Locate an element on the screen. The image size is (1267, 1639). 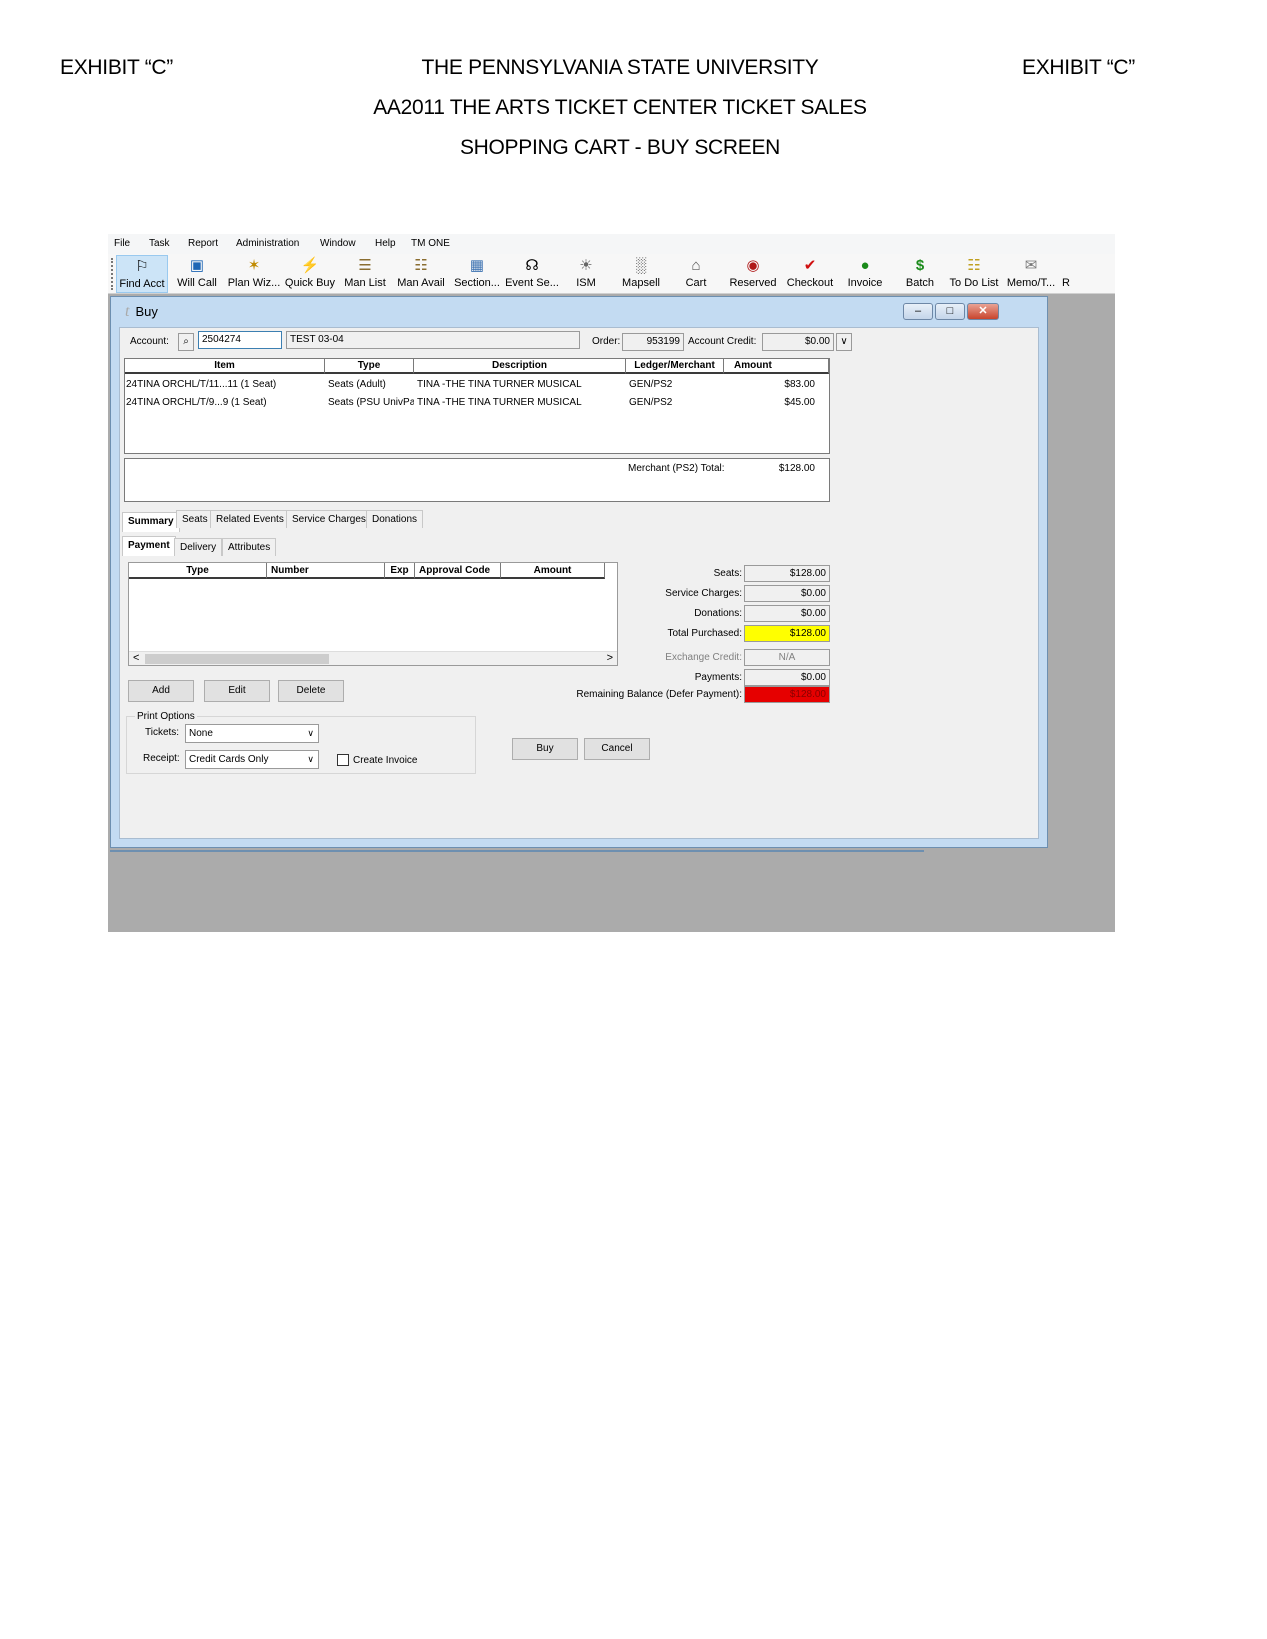
chevron-down-icon: ∨ is located at coordinates (310, 759).